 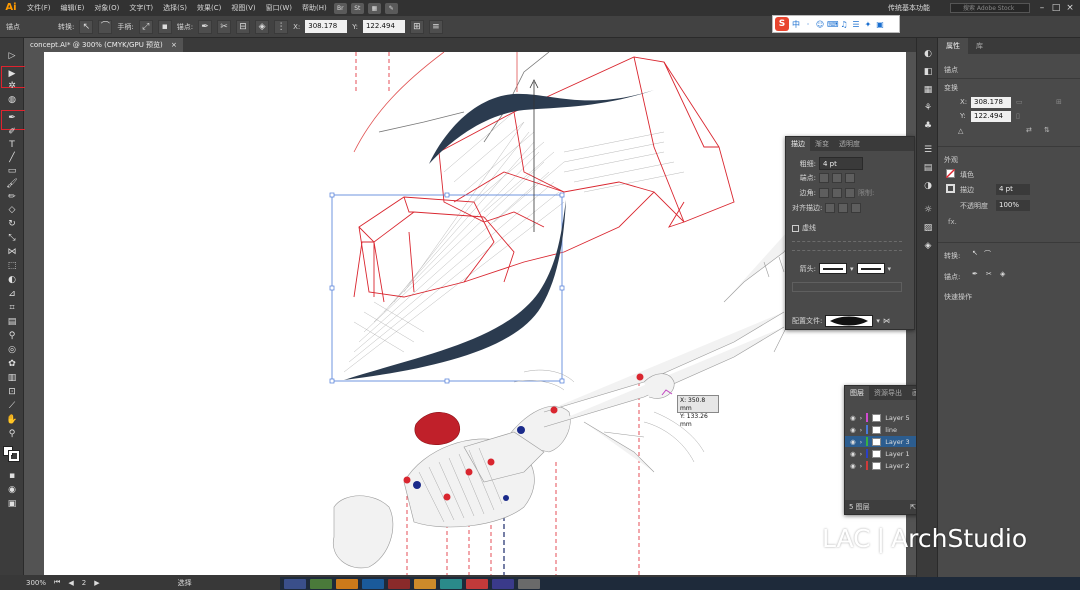 What do you see at coordinates (374, 8) in the screenshot?
I see `grid-icon: ▦` at bounding box center [374, 8].